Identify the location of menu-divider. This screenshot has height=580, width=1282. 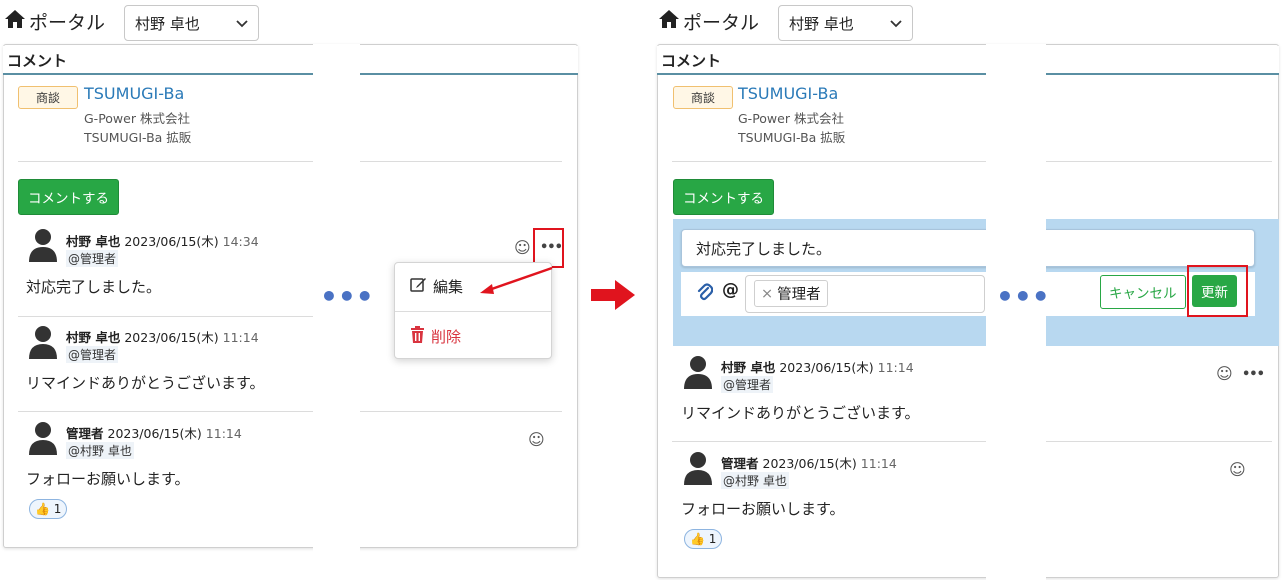
(473, 311).